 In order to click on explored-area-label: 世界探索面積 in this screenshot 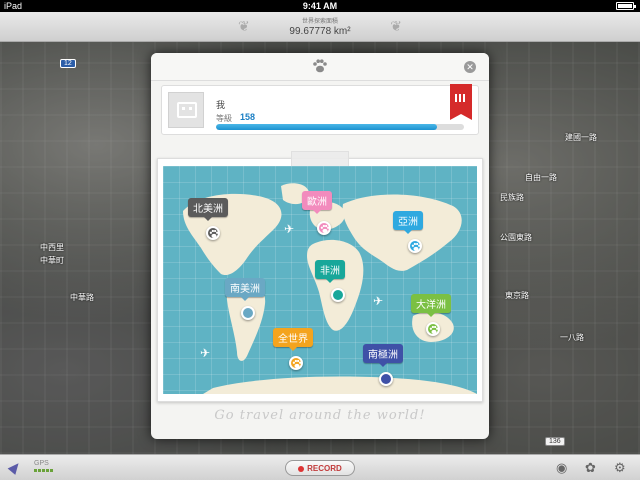, I will do `click(319, 22)`.